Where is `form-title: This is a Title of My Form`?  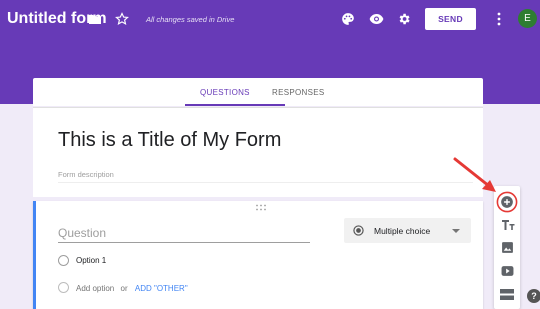
form-title: This is a Title of My Form is located at coordinates (169, 140).